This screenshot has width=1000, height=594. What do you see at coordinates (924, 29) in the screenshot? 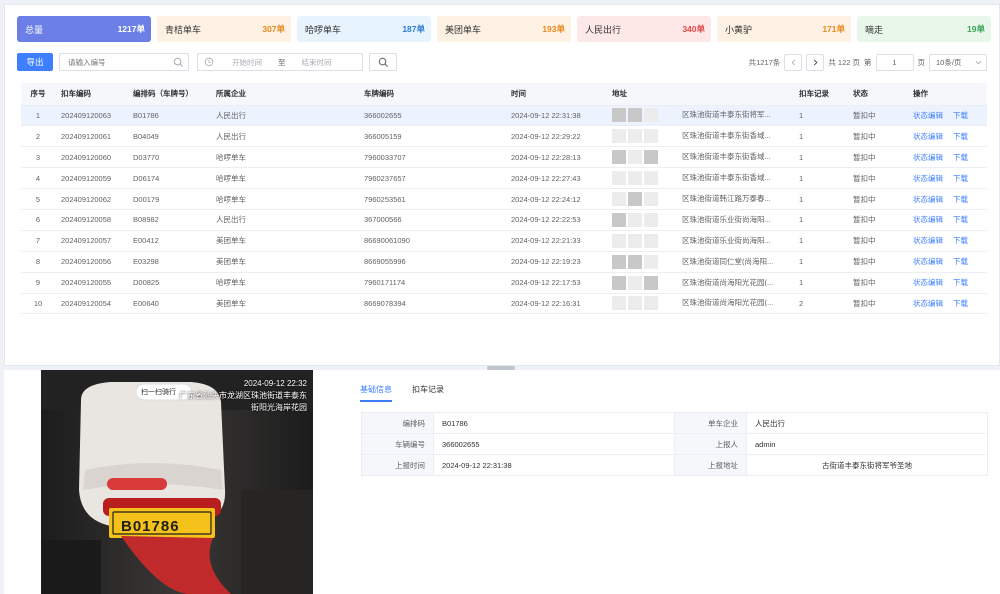
I see `stat-card: 嘀走 19单` at bounding box center [924, 29].